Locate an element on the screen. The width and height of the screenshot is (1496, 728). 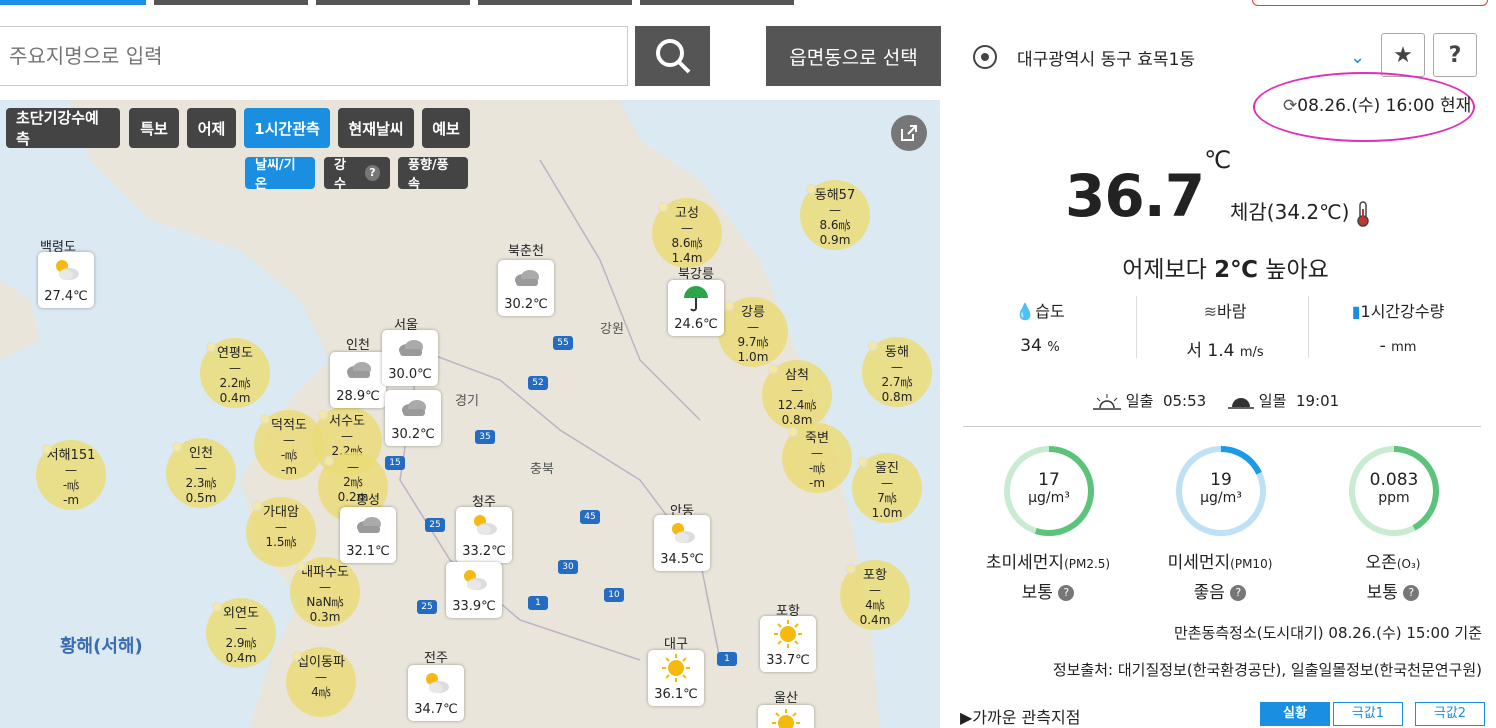
station-weather-card: 34.7℃ is located at coordinates (436, 693).